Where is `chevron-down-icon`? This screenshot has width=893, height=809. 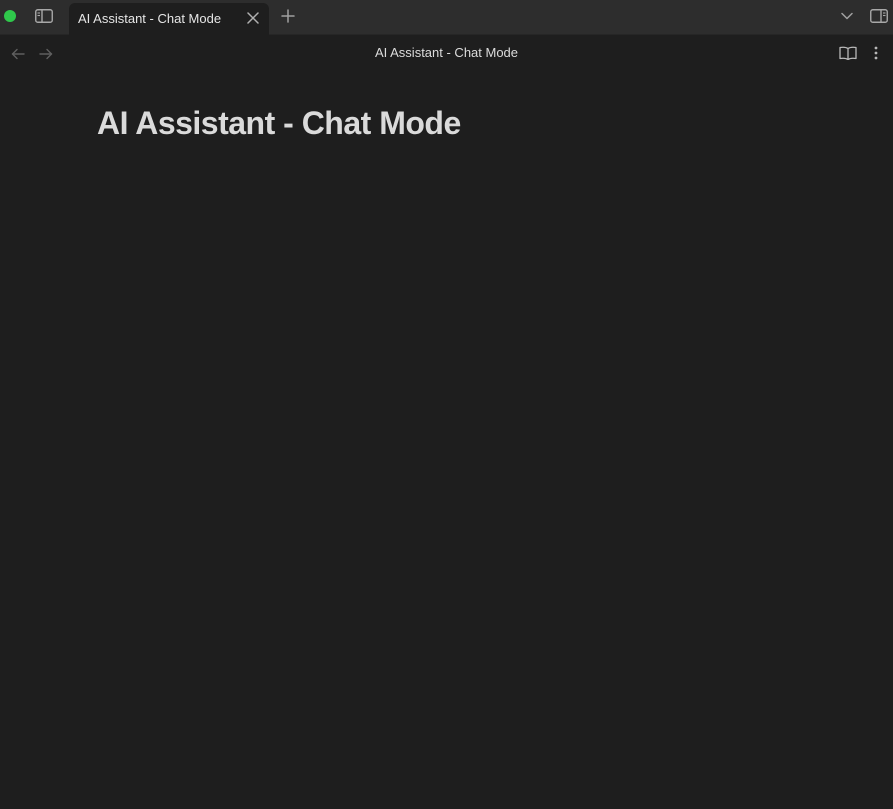 chevron-down-icon is located at coordinates (847, 16).